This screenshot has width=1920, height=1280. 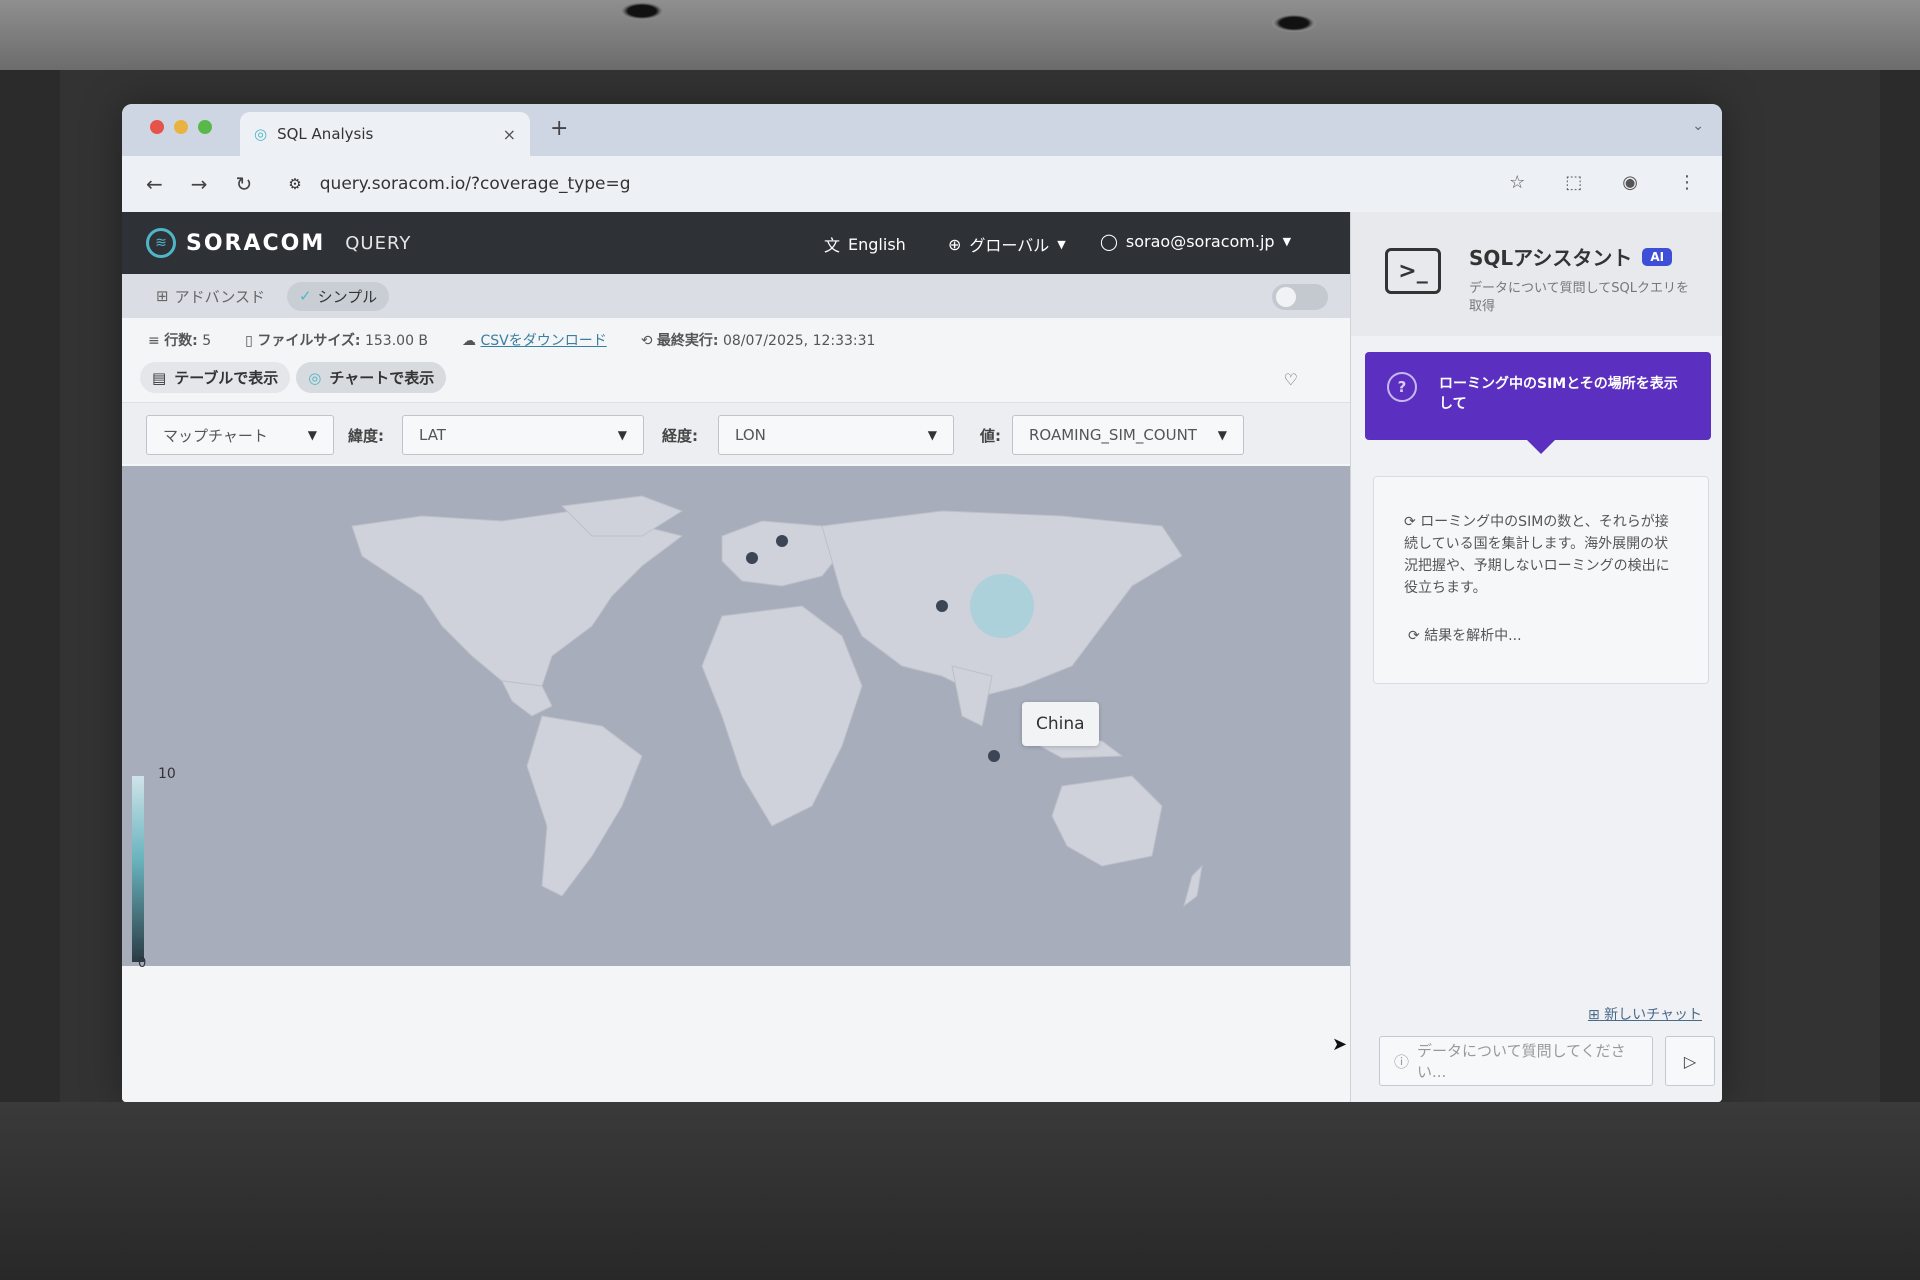 I want to click on lat-select: LAT ▼, so click(x=523, y=435).